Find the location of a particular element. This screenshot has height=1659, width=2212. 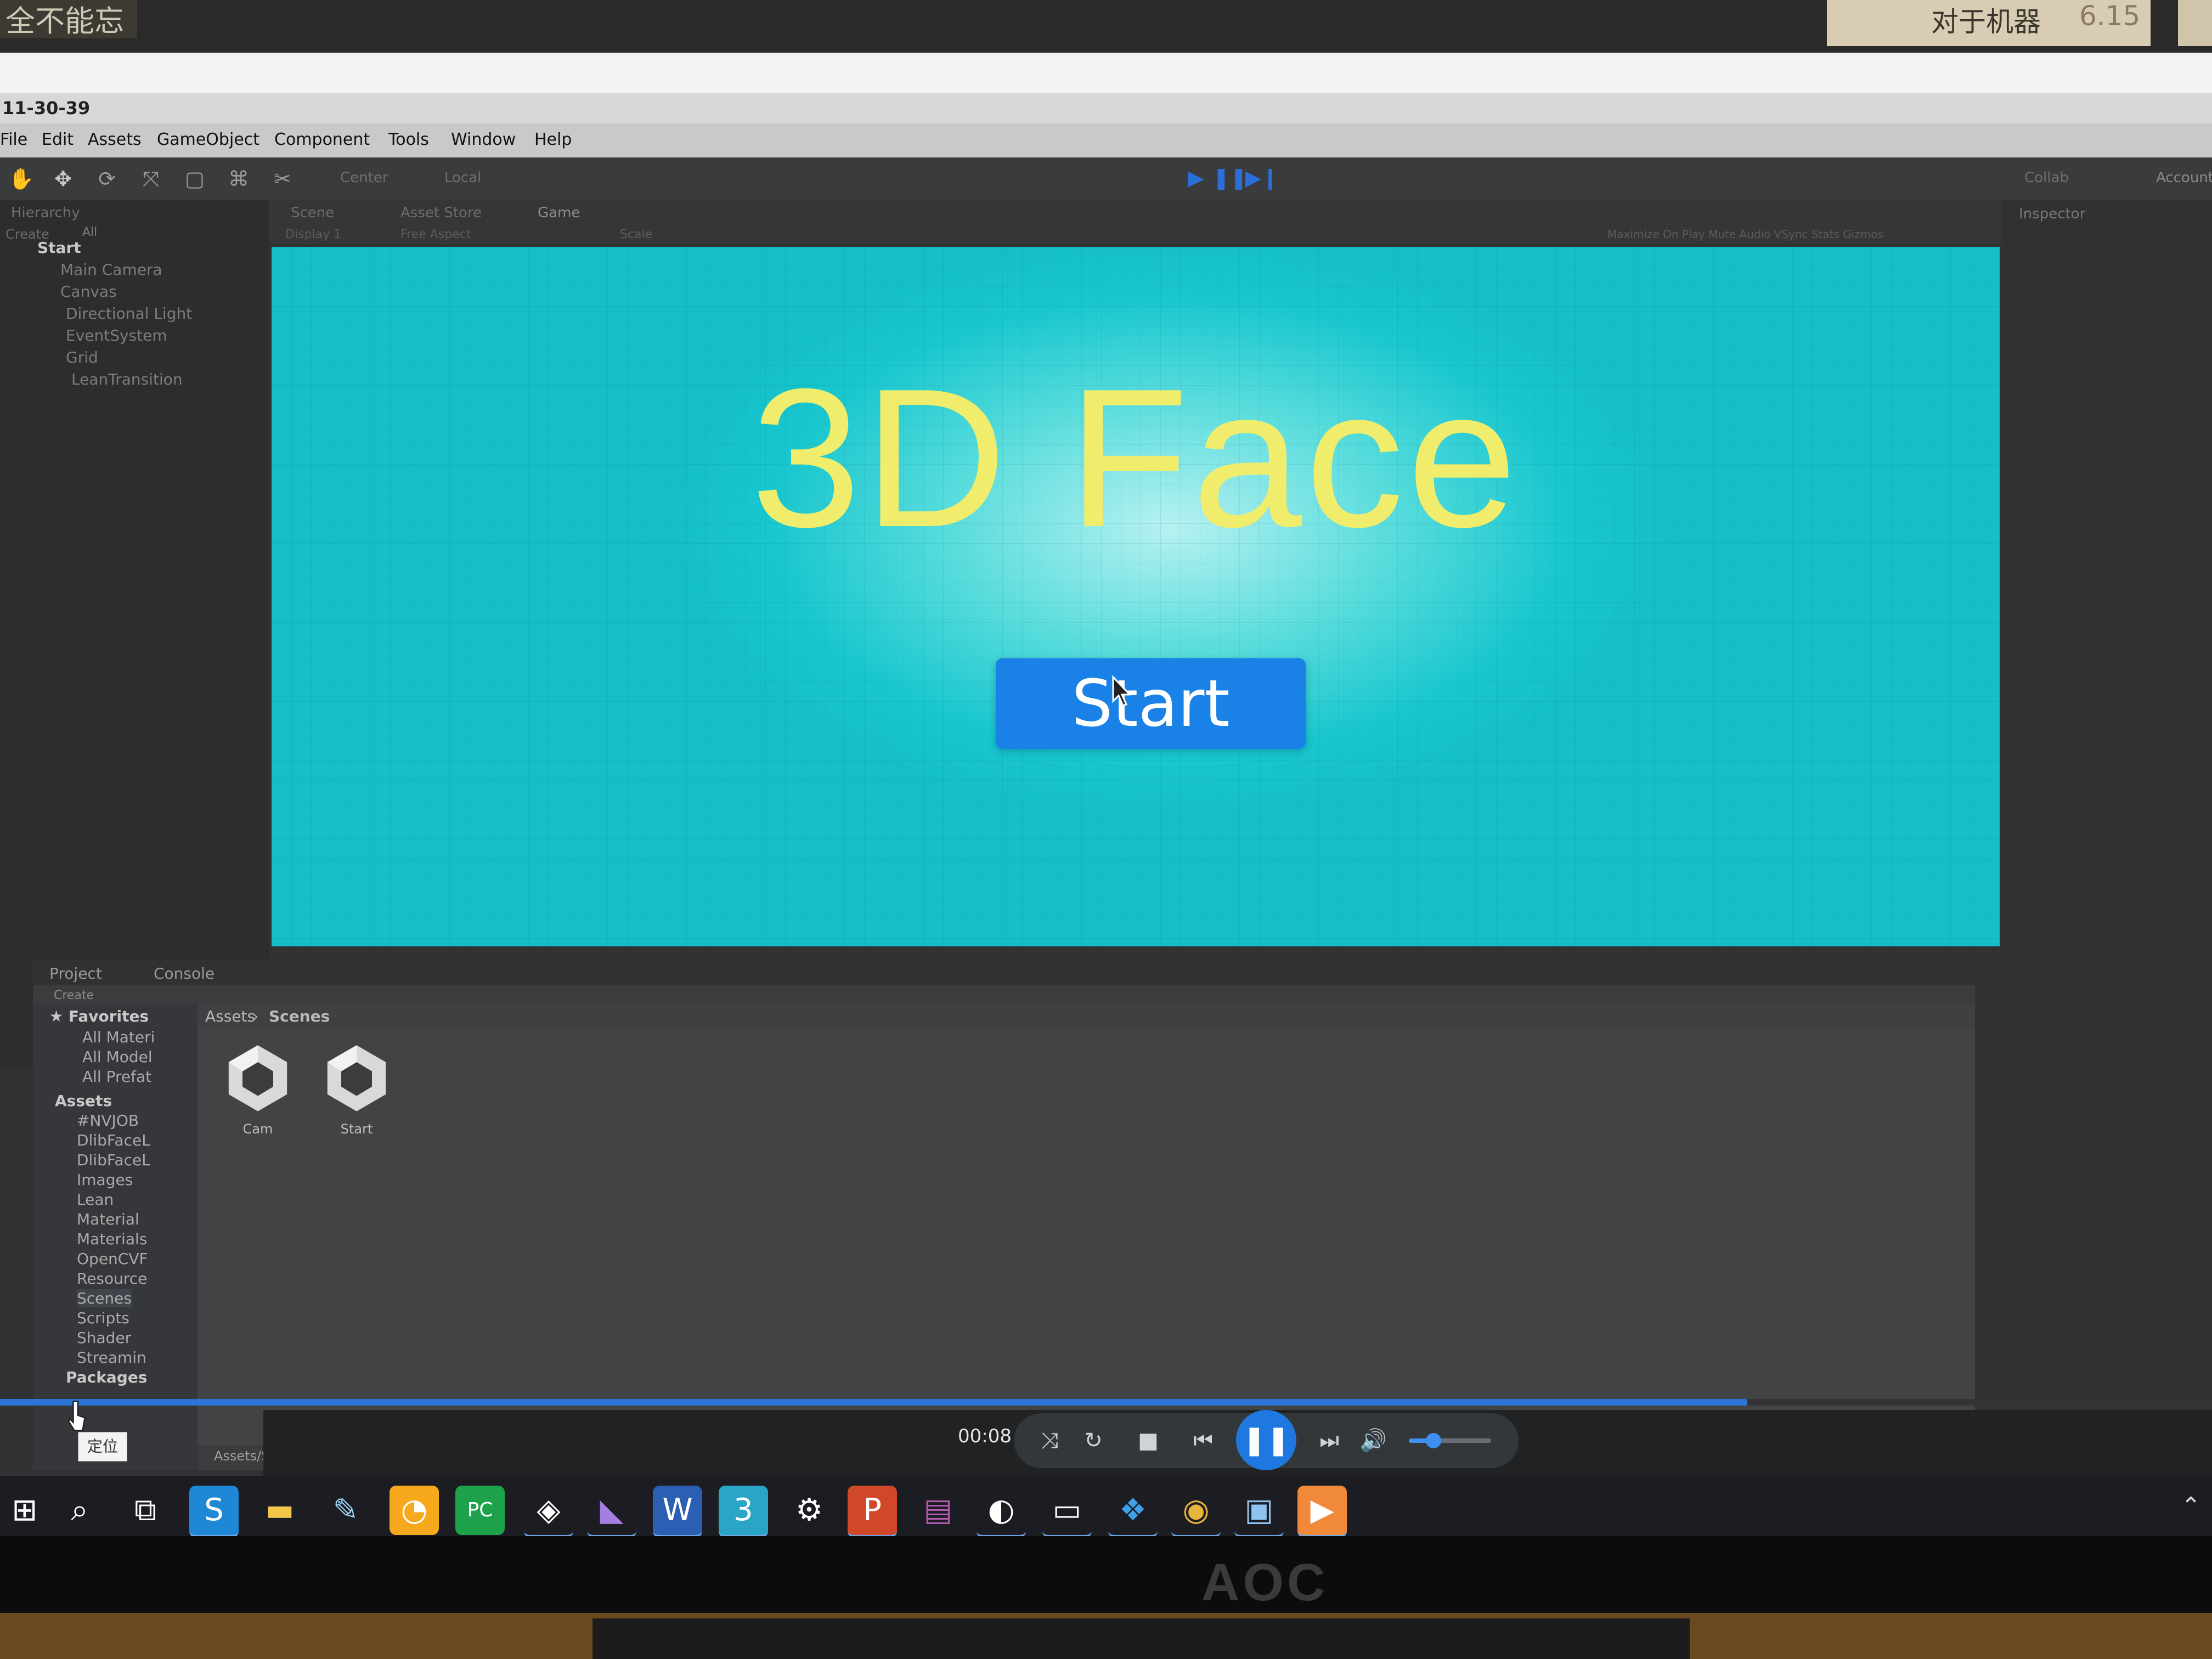

folder-item: Lean is located at coordinates (96, 1200).